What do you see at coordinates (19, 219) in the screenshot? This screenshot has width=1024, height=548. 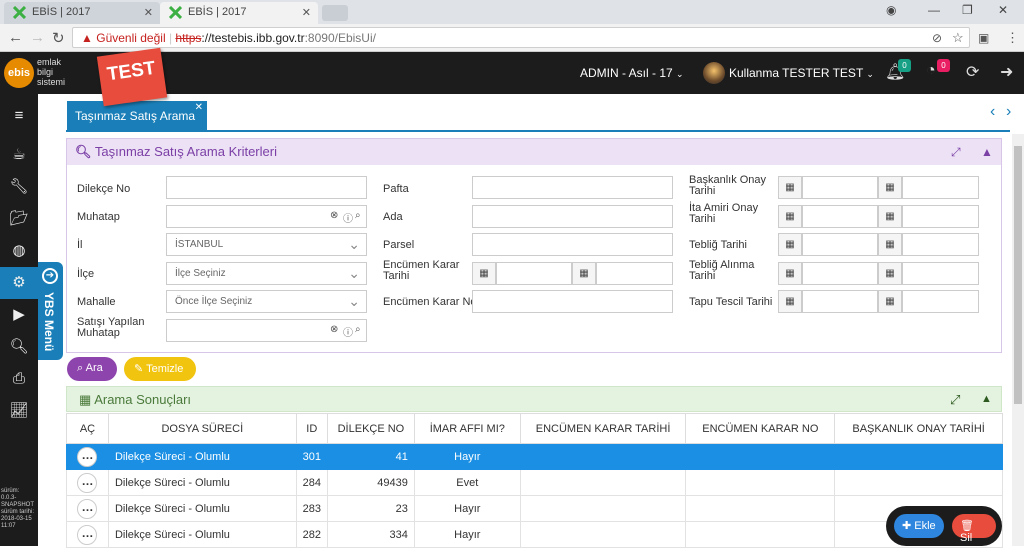 I see `folder-open-icon: 📂︎` at bounding box center [19, 219].